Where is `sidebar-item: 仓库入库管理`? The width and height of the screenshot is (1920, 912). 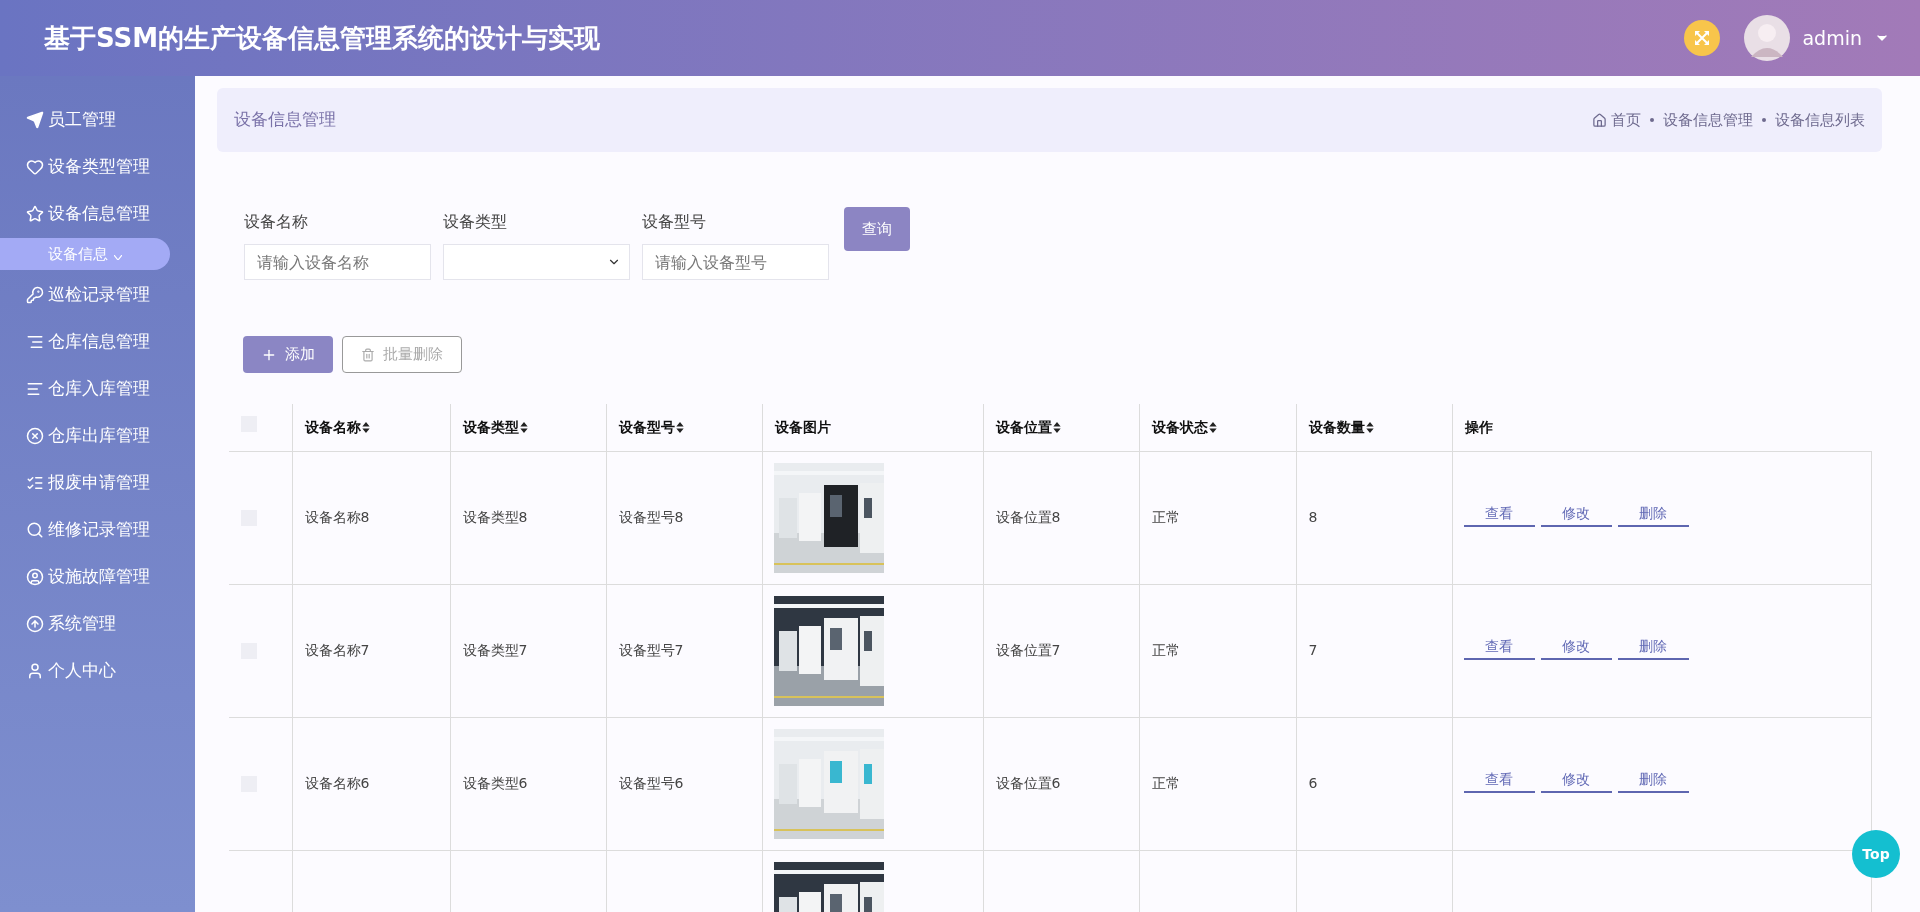 sidebar-item: 仓库入库管理 is located at coordinates (97, 388).